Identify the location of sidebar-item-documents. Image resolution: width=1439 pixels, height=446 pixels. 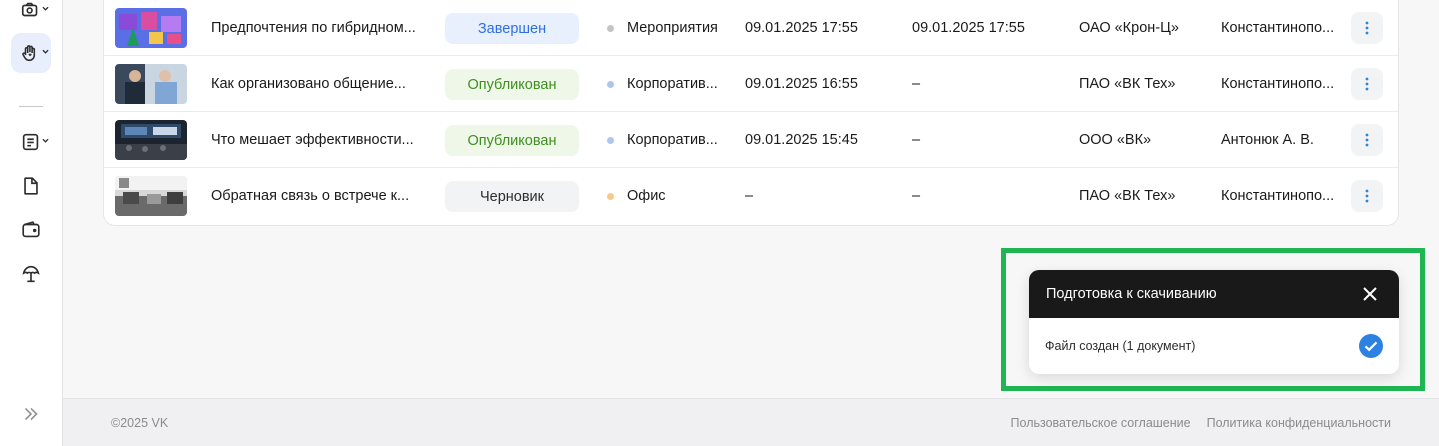
(31, 142).